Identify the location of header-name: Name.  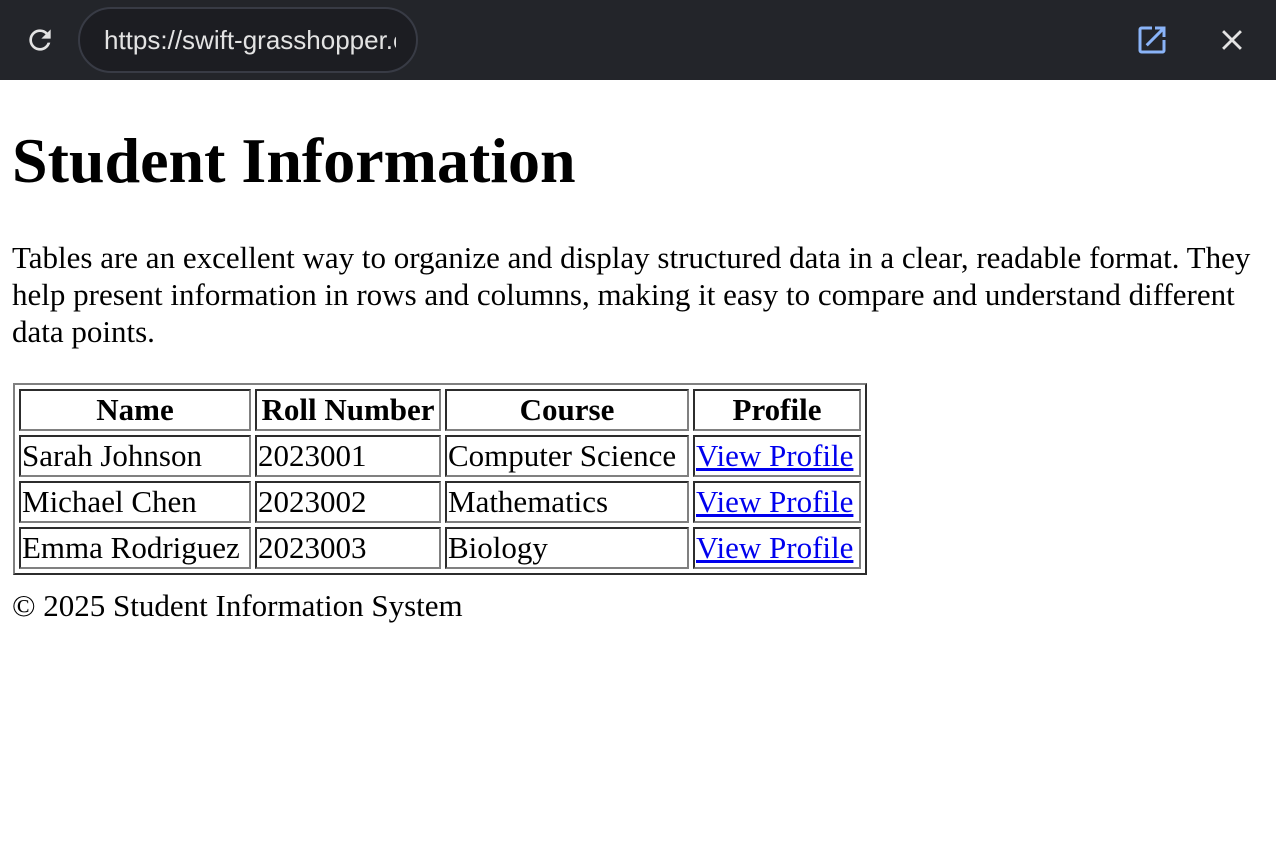
(135, 410).